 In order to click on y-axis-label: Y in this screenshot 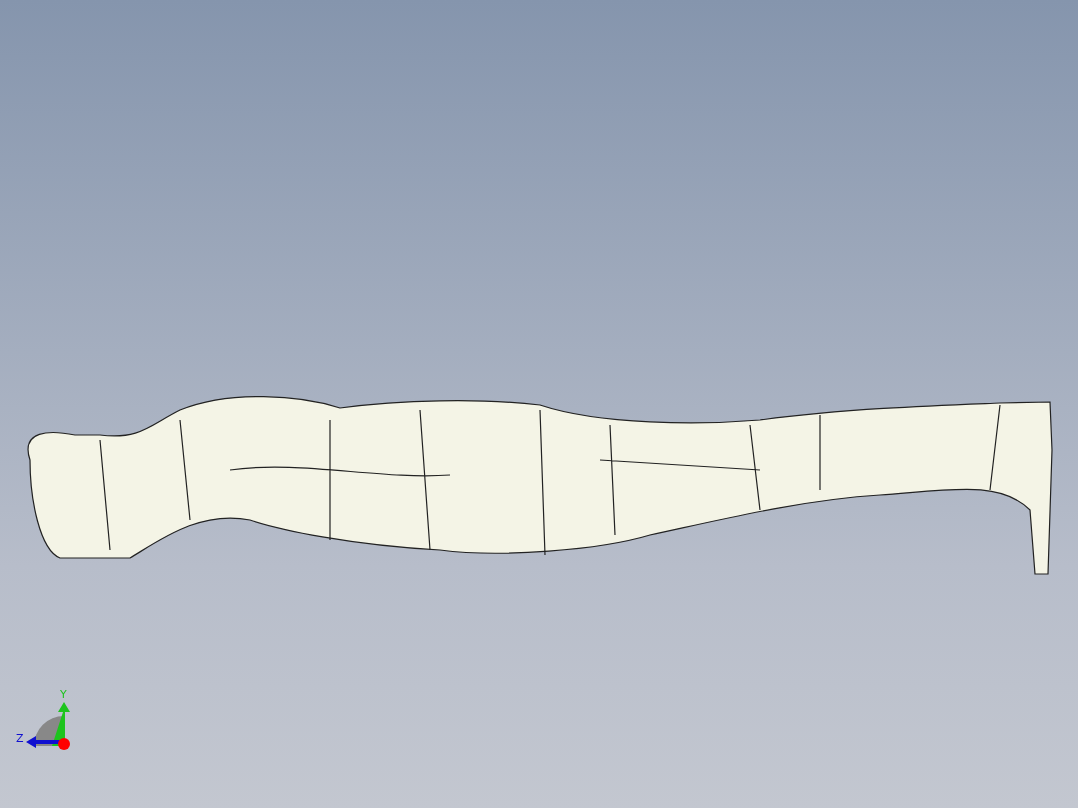, I will do `click(63, 694)`.